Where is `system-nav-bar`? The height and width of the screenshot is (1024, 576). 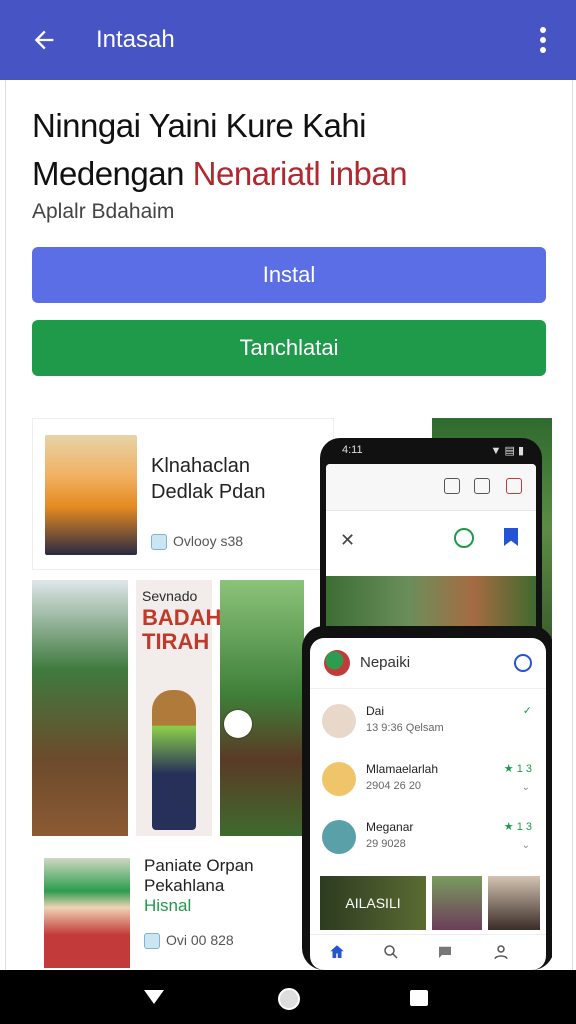
system-nav-bar is located at coordinates (288, 997).